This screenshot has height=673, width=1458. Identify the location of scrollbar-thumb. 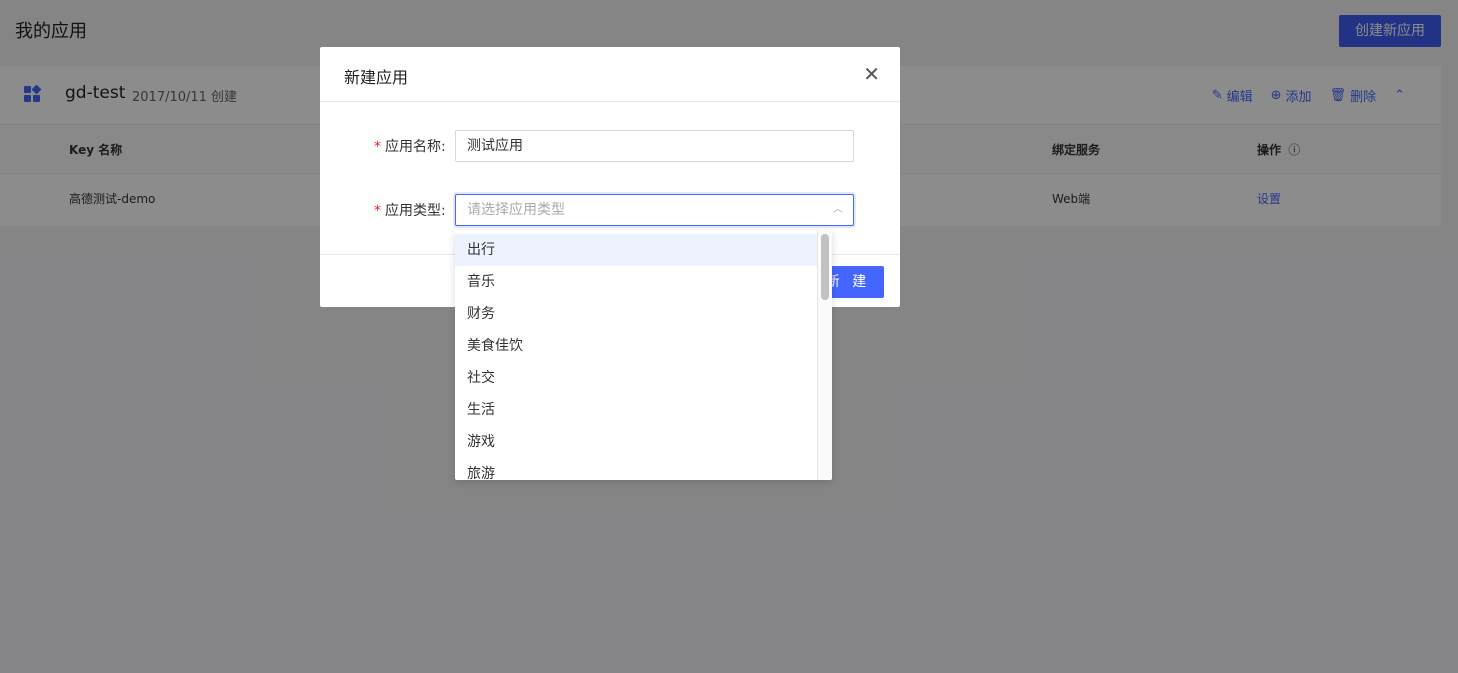
(825, 267).